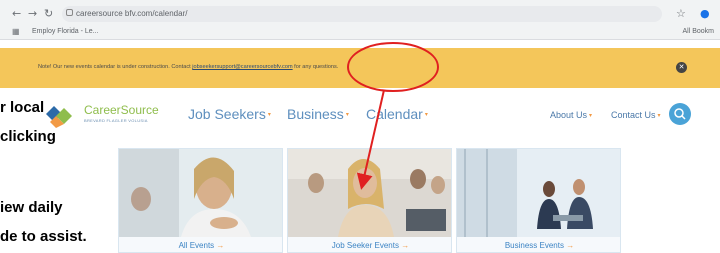  Describe the element at coordinates (48, 14) in the screenshot. I see `reload-icon: ↻` at that location.